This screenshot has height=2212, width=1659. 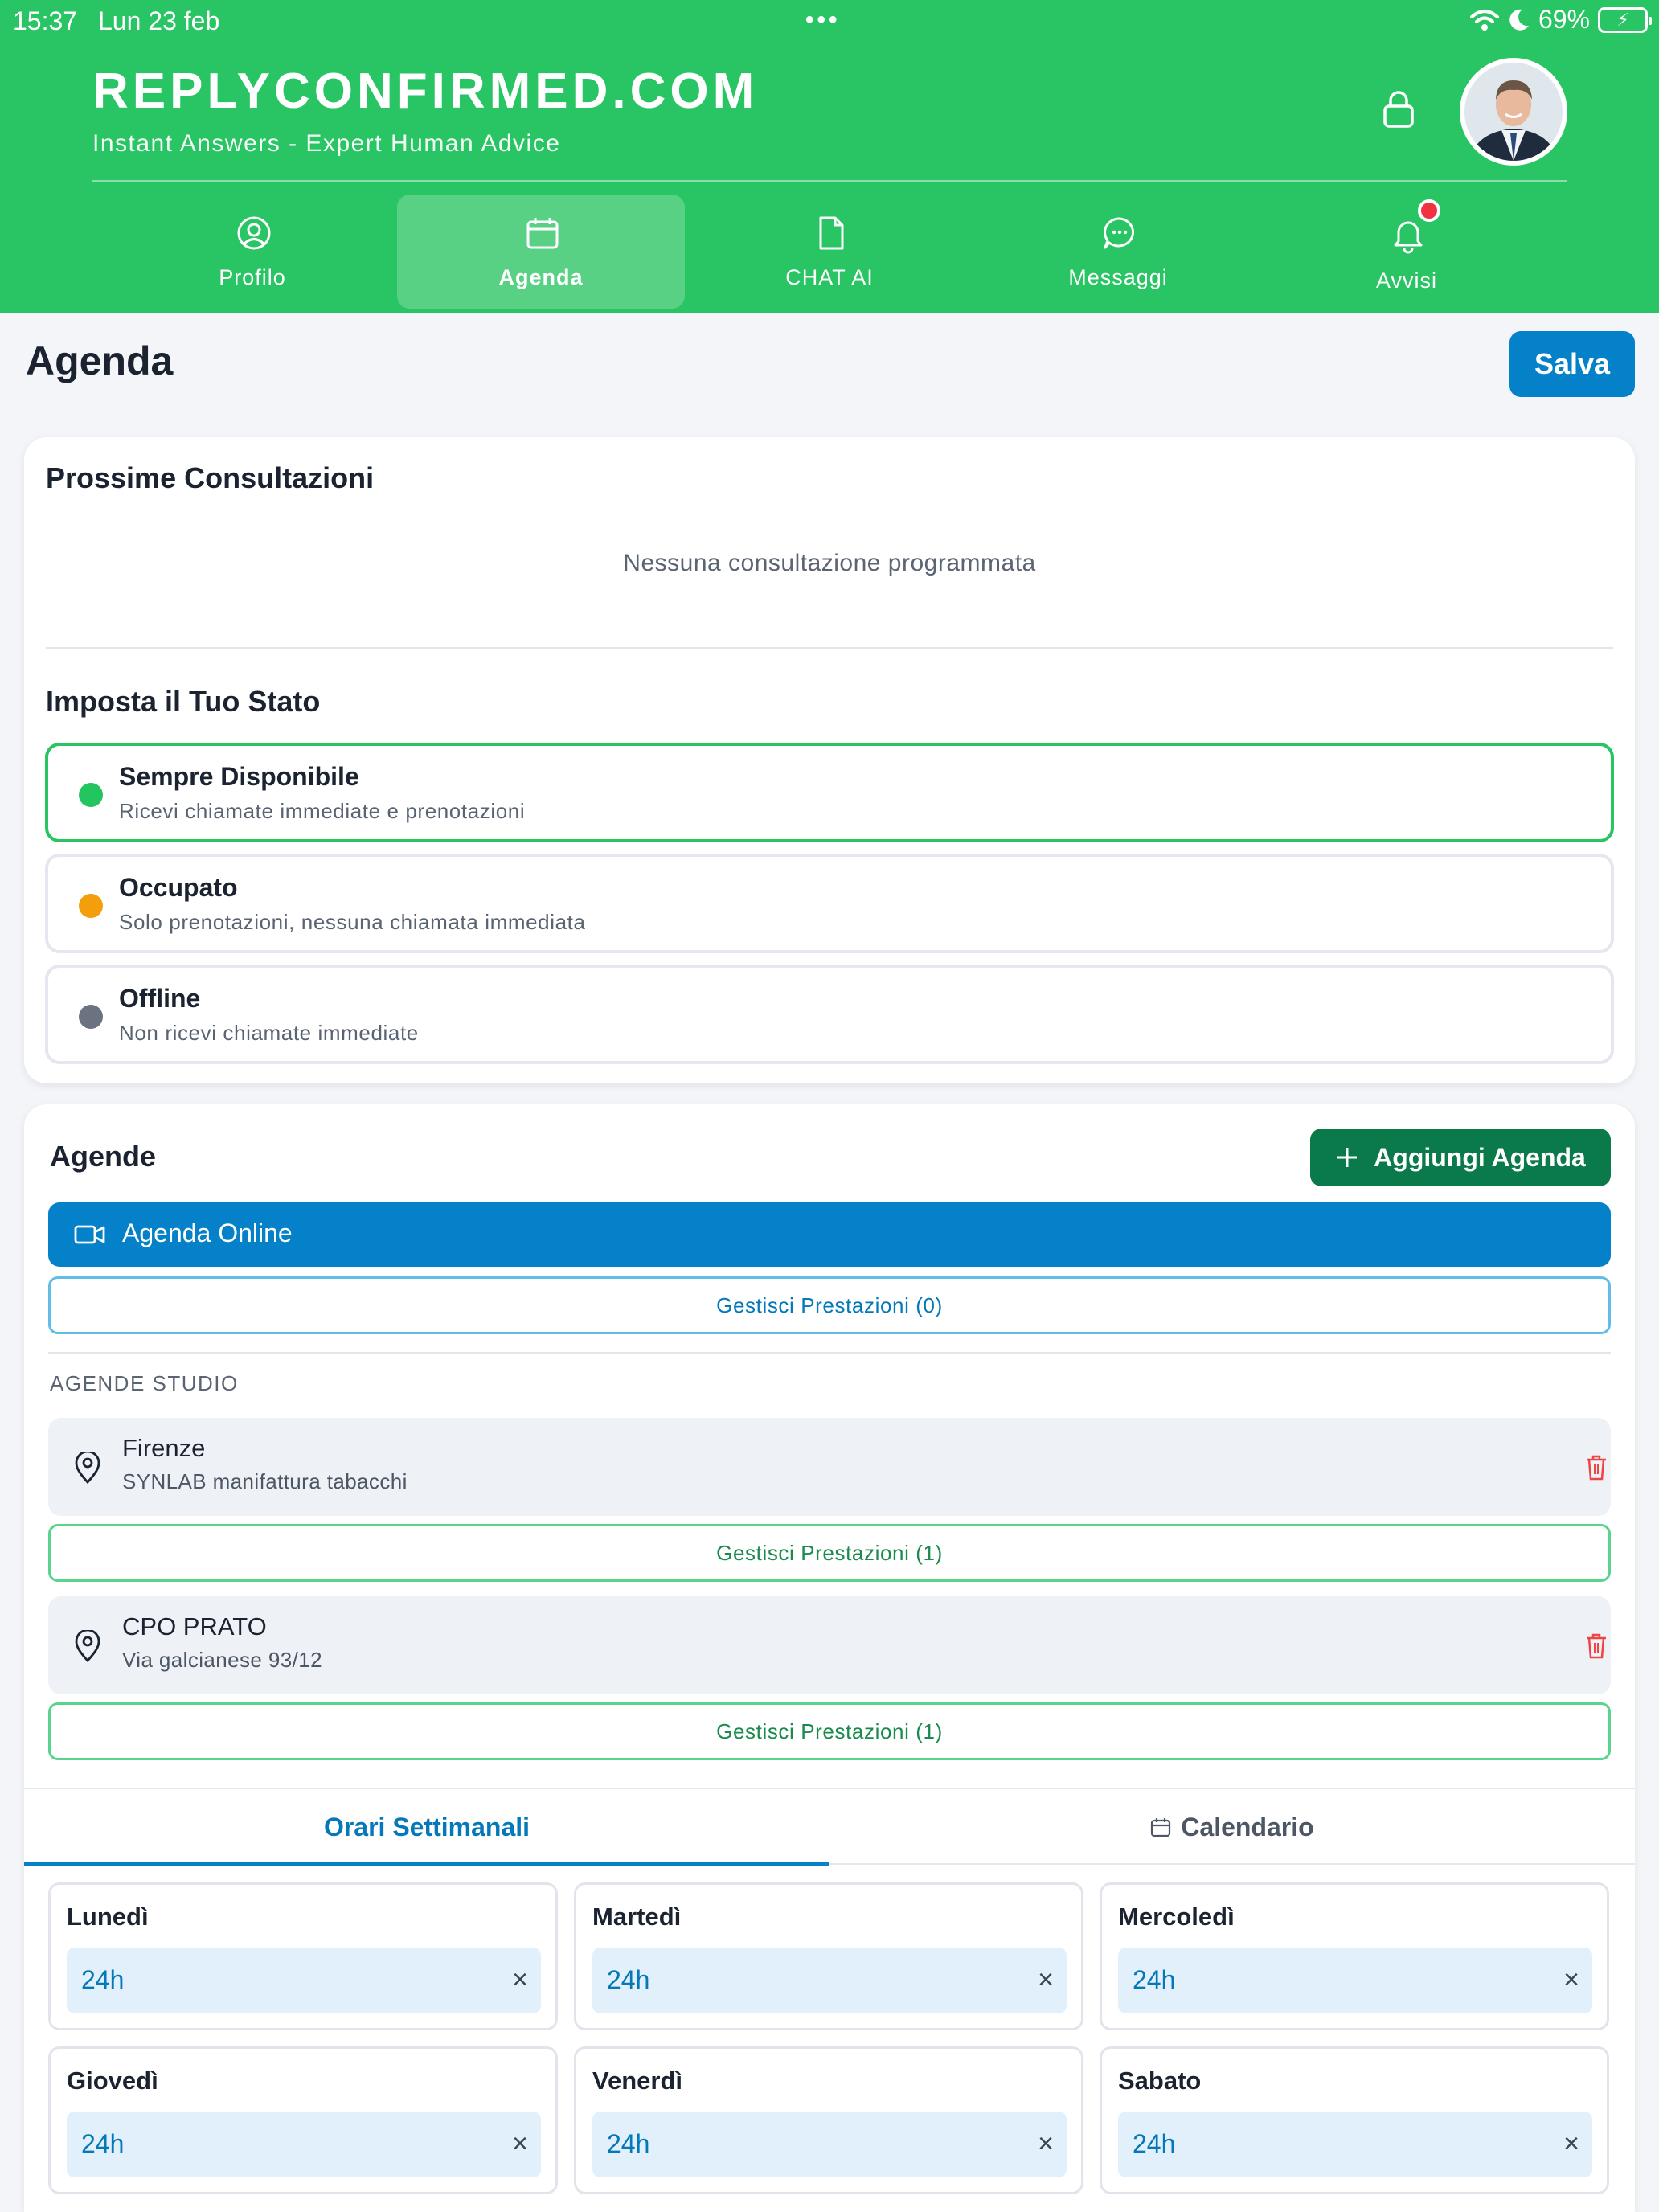 I want to click on studio-section-label: AGENDE STUDIO, so click(x=144, y=1383).